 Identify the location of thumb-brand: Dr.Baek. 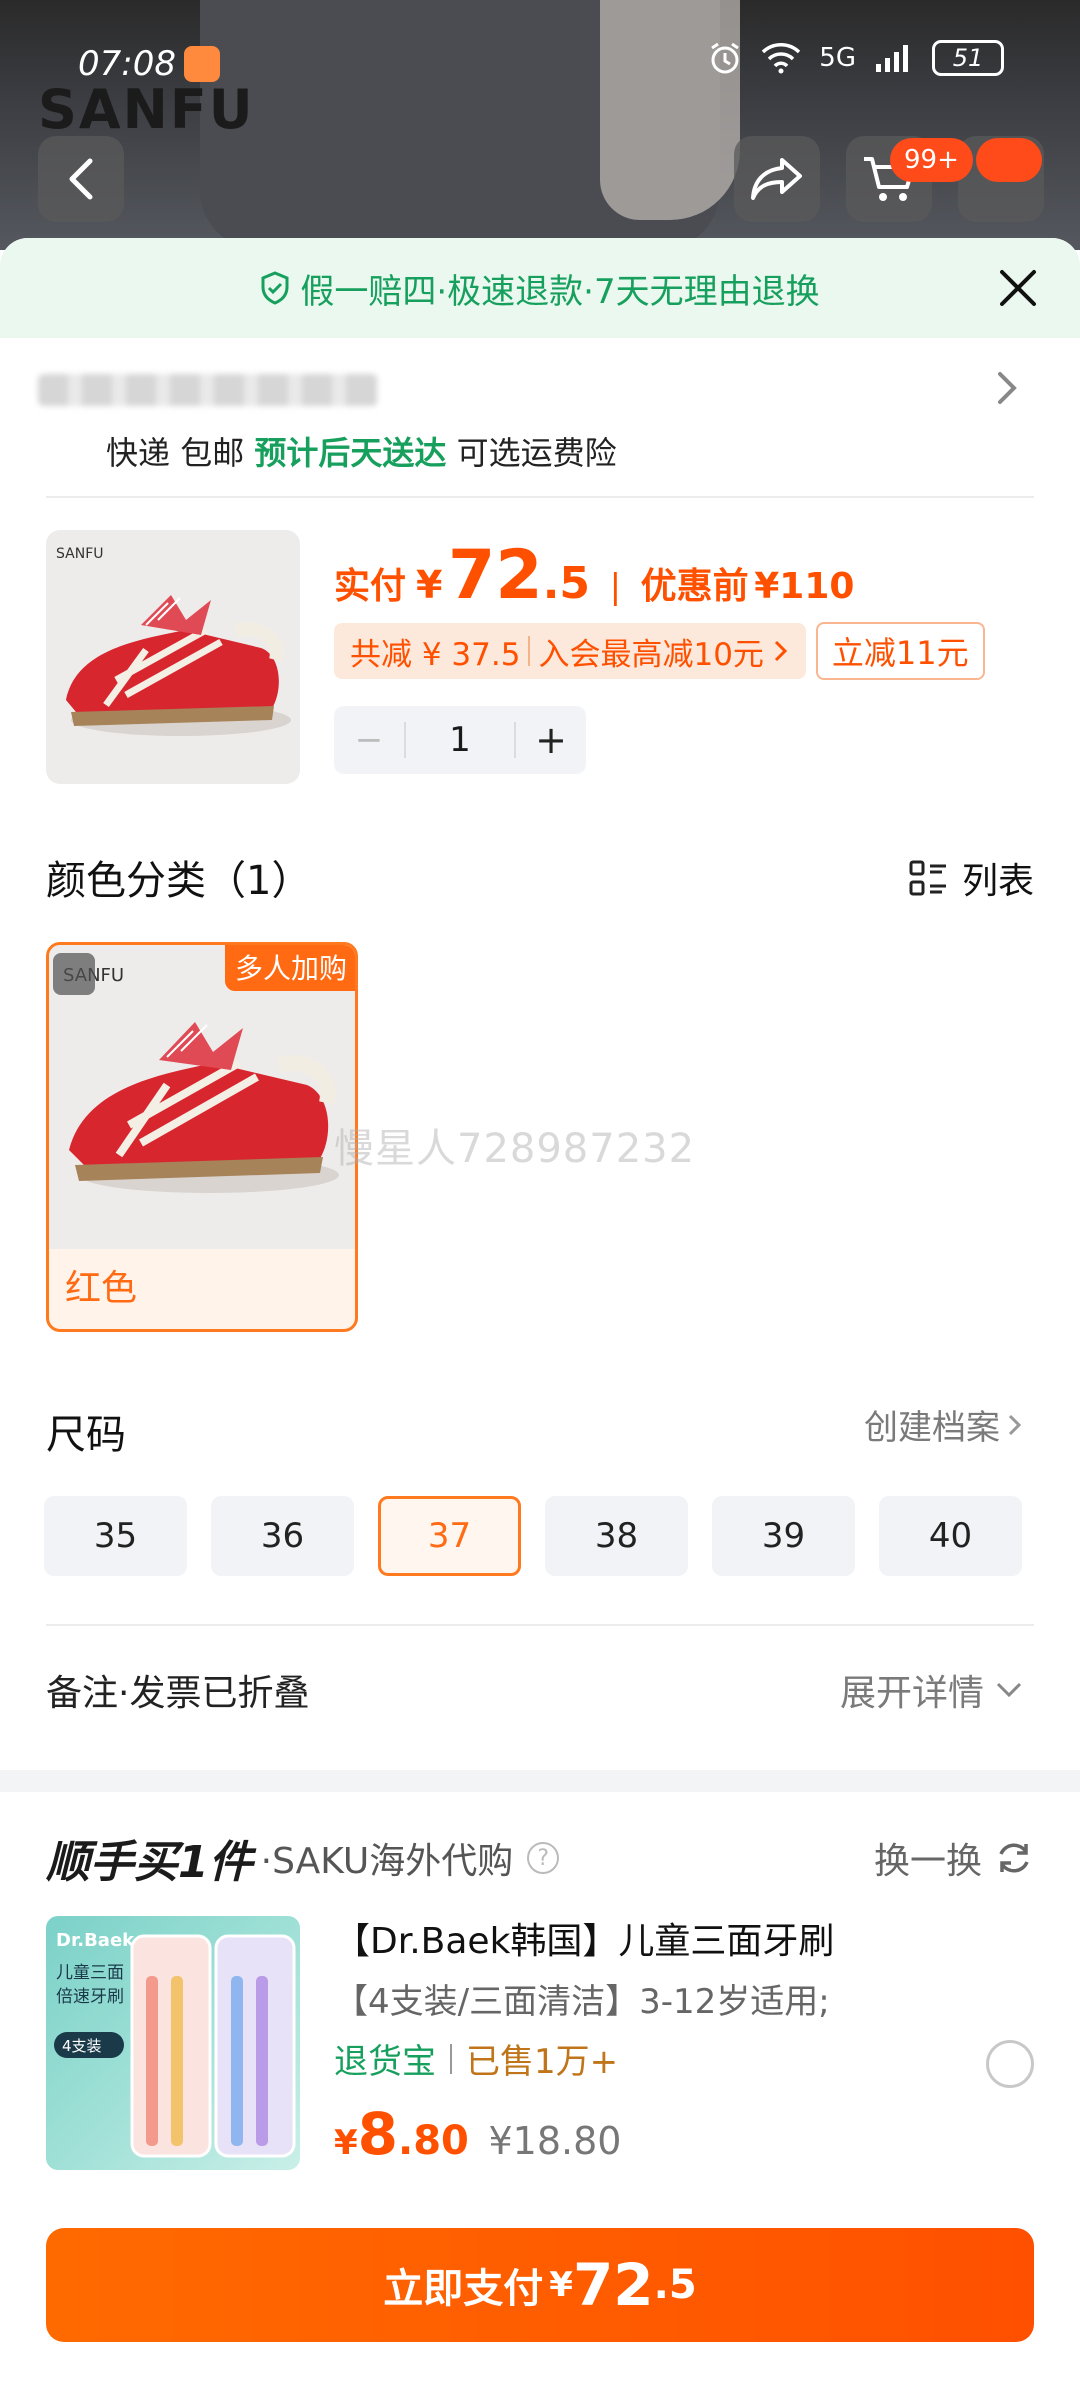
(95, 1940).